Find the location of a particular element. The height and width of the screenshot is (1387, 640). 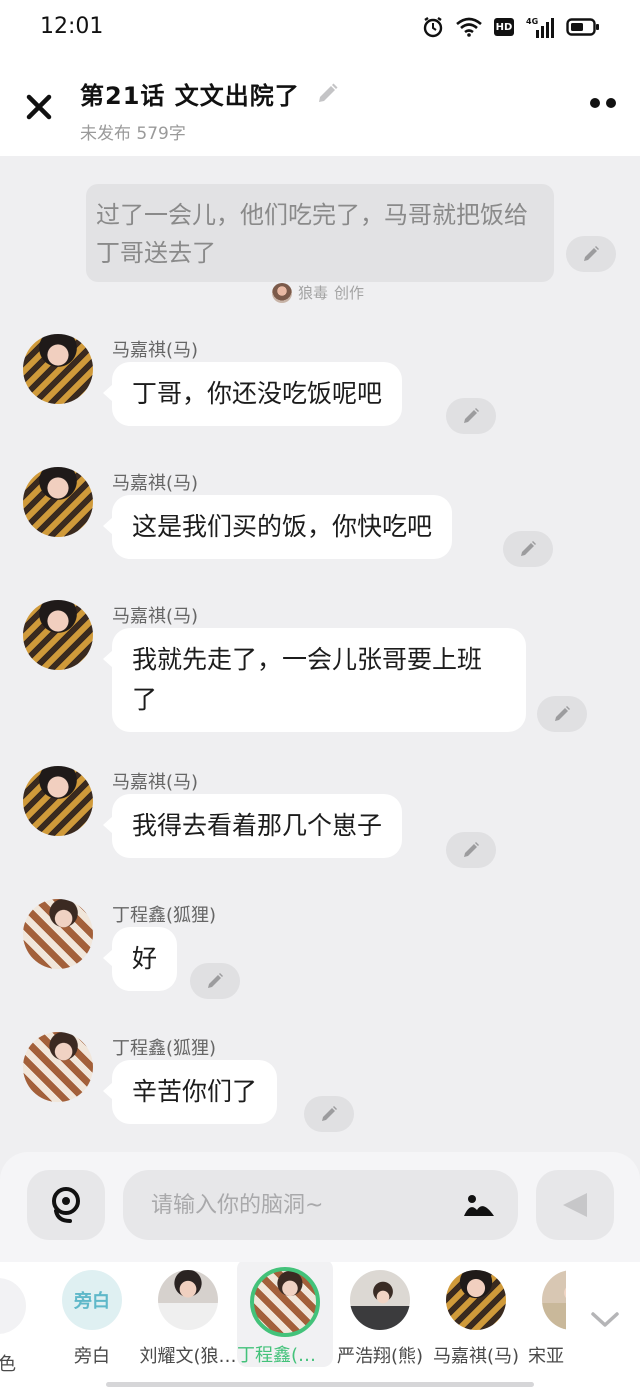

narrator-avatar: 旁白 is located at coordinates (92, 1300).